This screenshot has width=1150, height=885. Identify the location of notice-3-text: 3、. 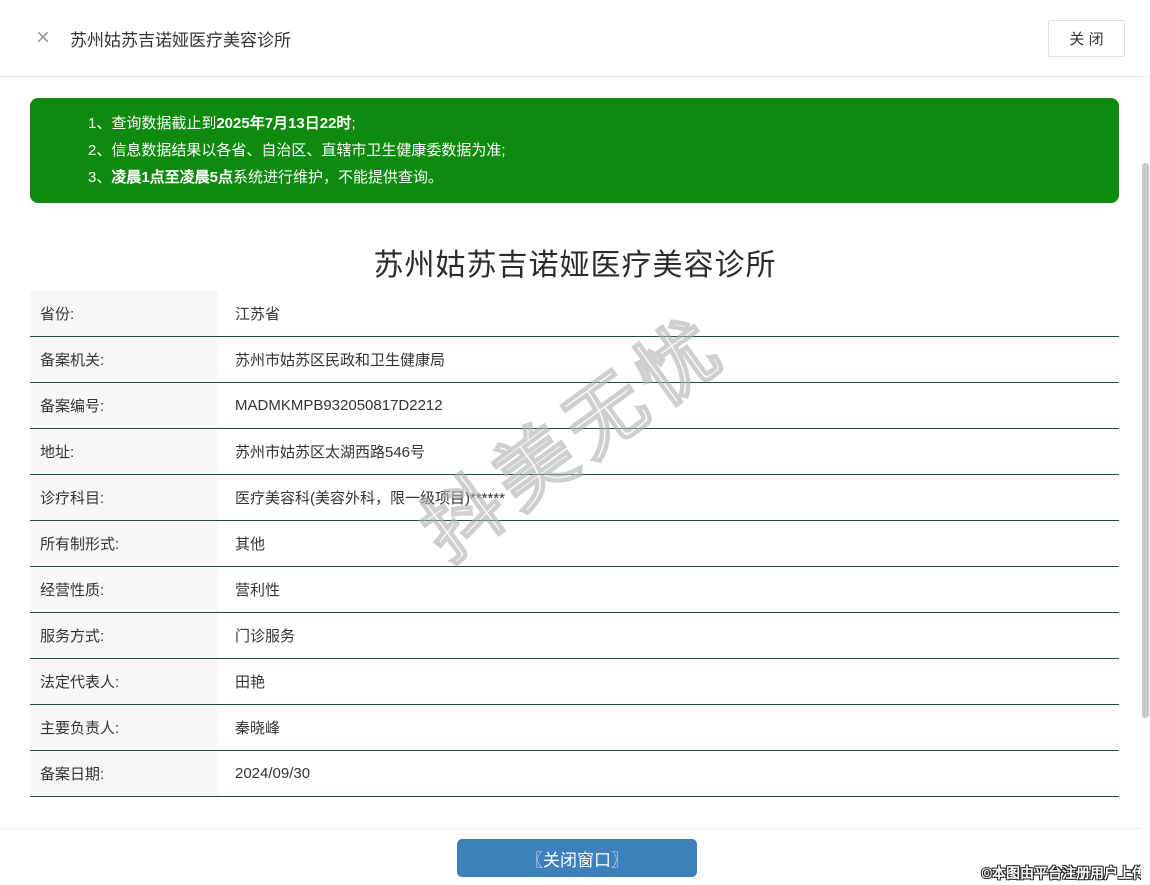
(100, 177).